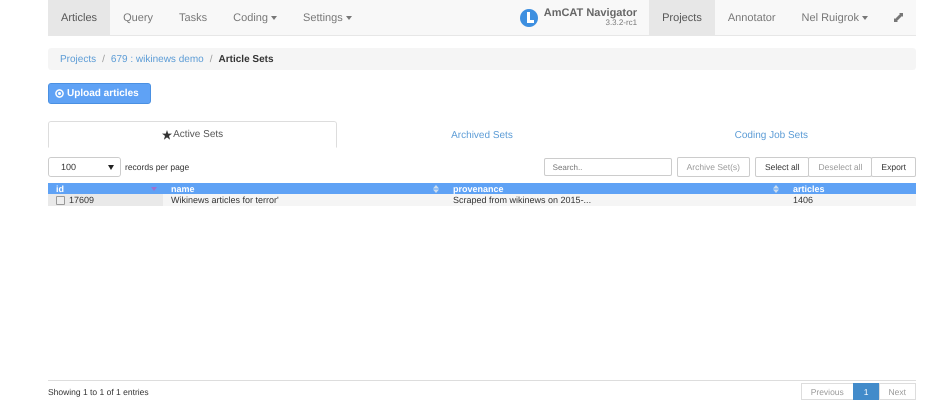 The width and height of the screenshot is (934, 400). I want to click on nav-item: Articles, so click(79, 17).